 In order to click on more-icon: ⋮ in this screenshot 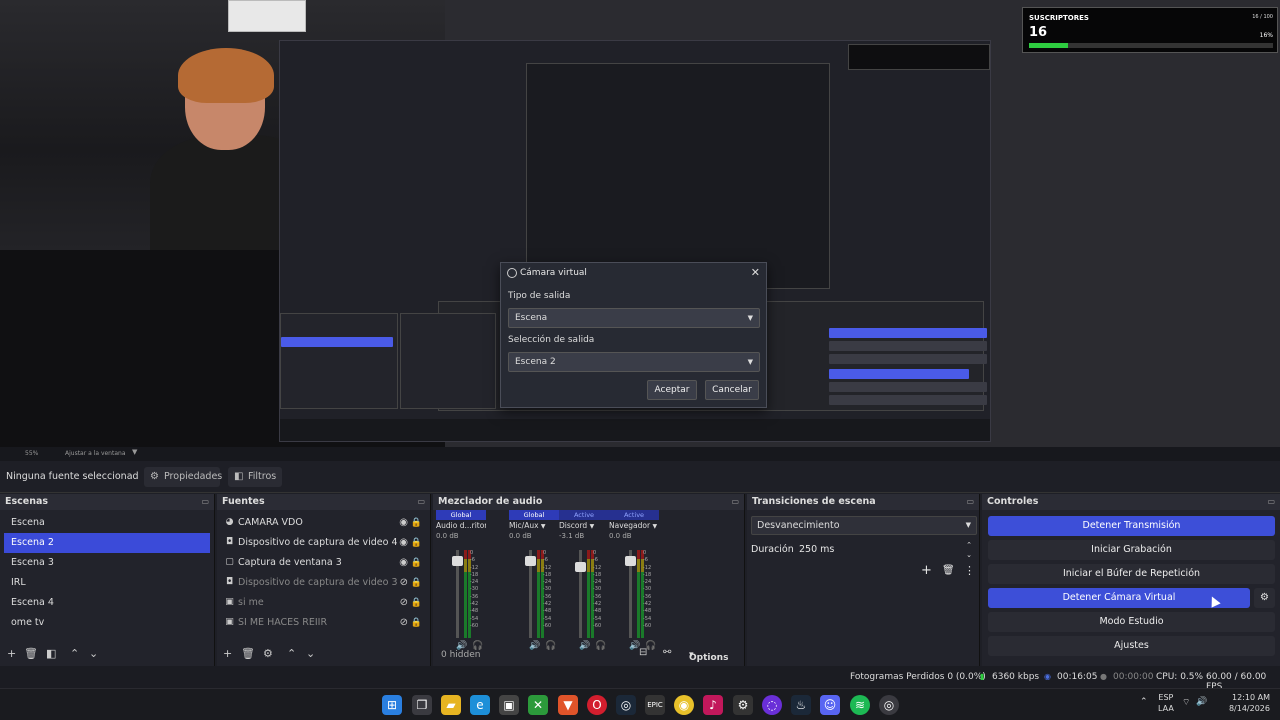, I will do `click(969, 570)`.